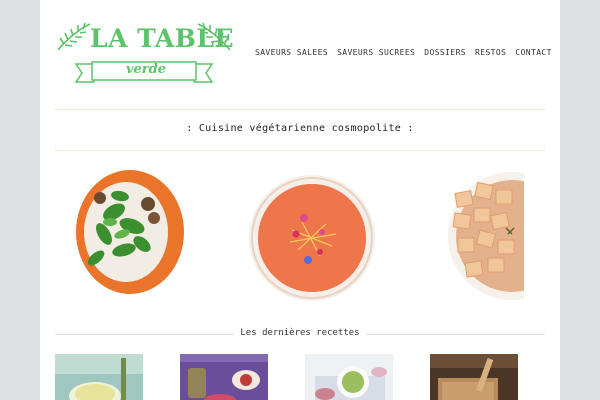  Describe the element at coordinates (580, 200) in the screenshot. I see `page-margin-right` at that location.